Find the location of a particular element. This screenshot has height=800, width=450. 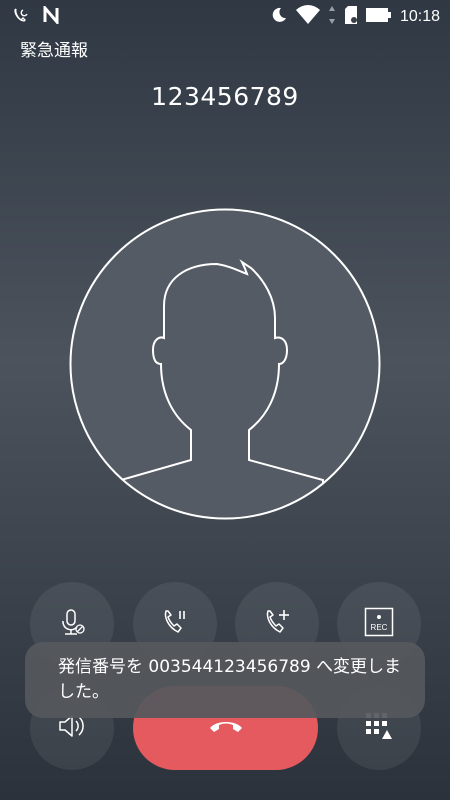

record-label: REC is located at coordinates (379, 627).